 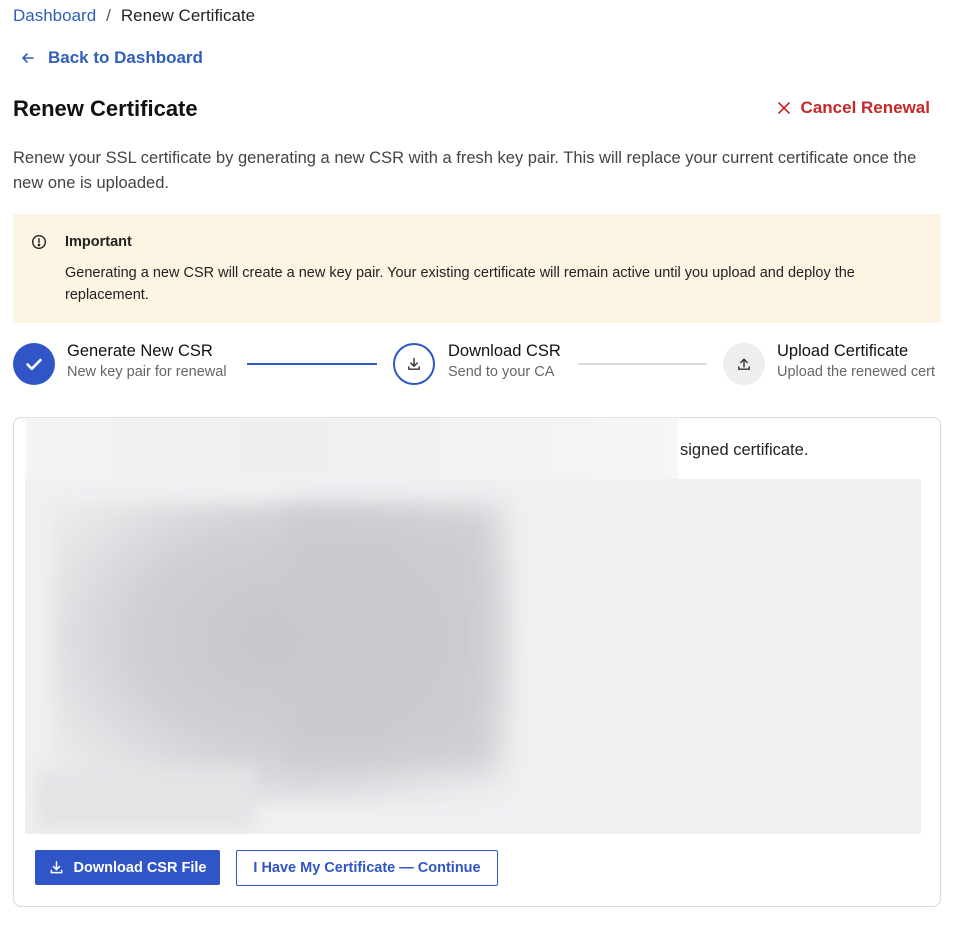 I want to click on redacted-csr-content-block, so click(x=390, y=639).